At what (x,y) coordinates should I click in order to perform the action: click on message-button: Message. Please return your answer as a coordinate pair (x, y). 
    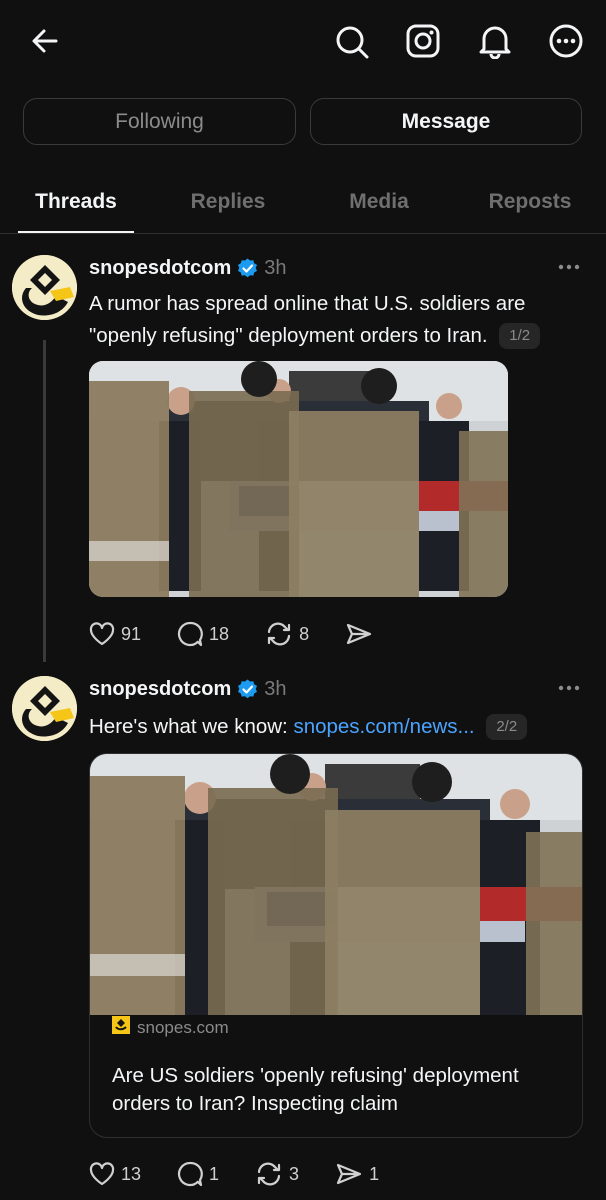
    Looking at the image, I should click on (446, 121).